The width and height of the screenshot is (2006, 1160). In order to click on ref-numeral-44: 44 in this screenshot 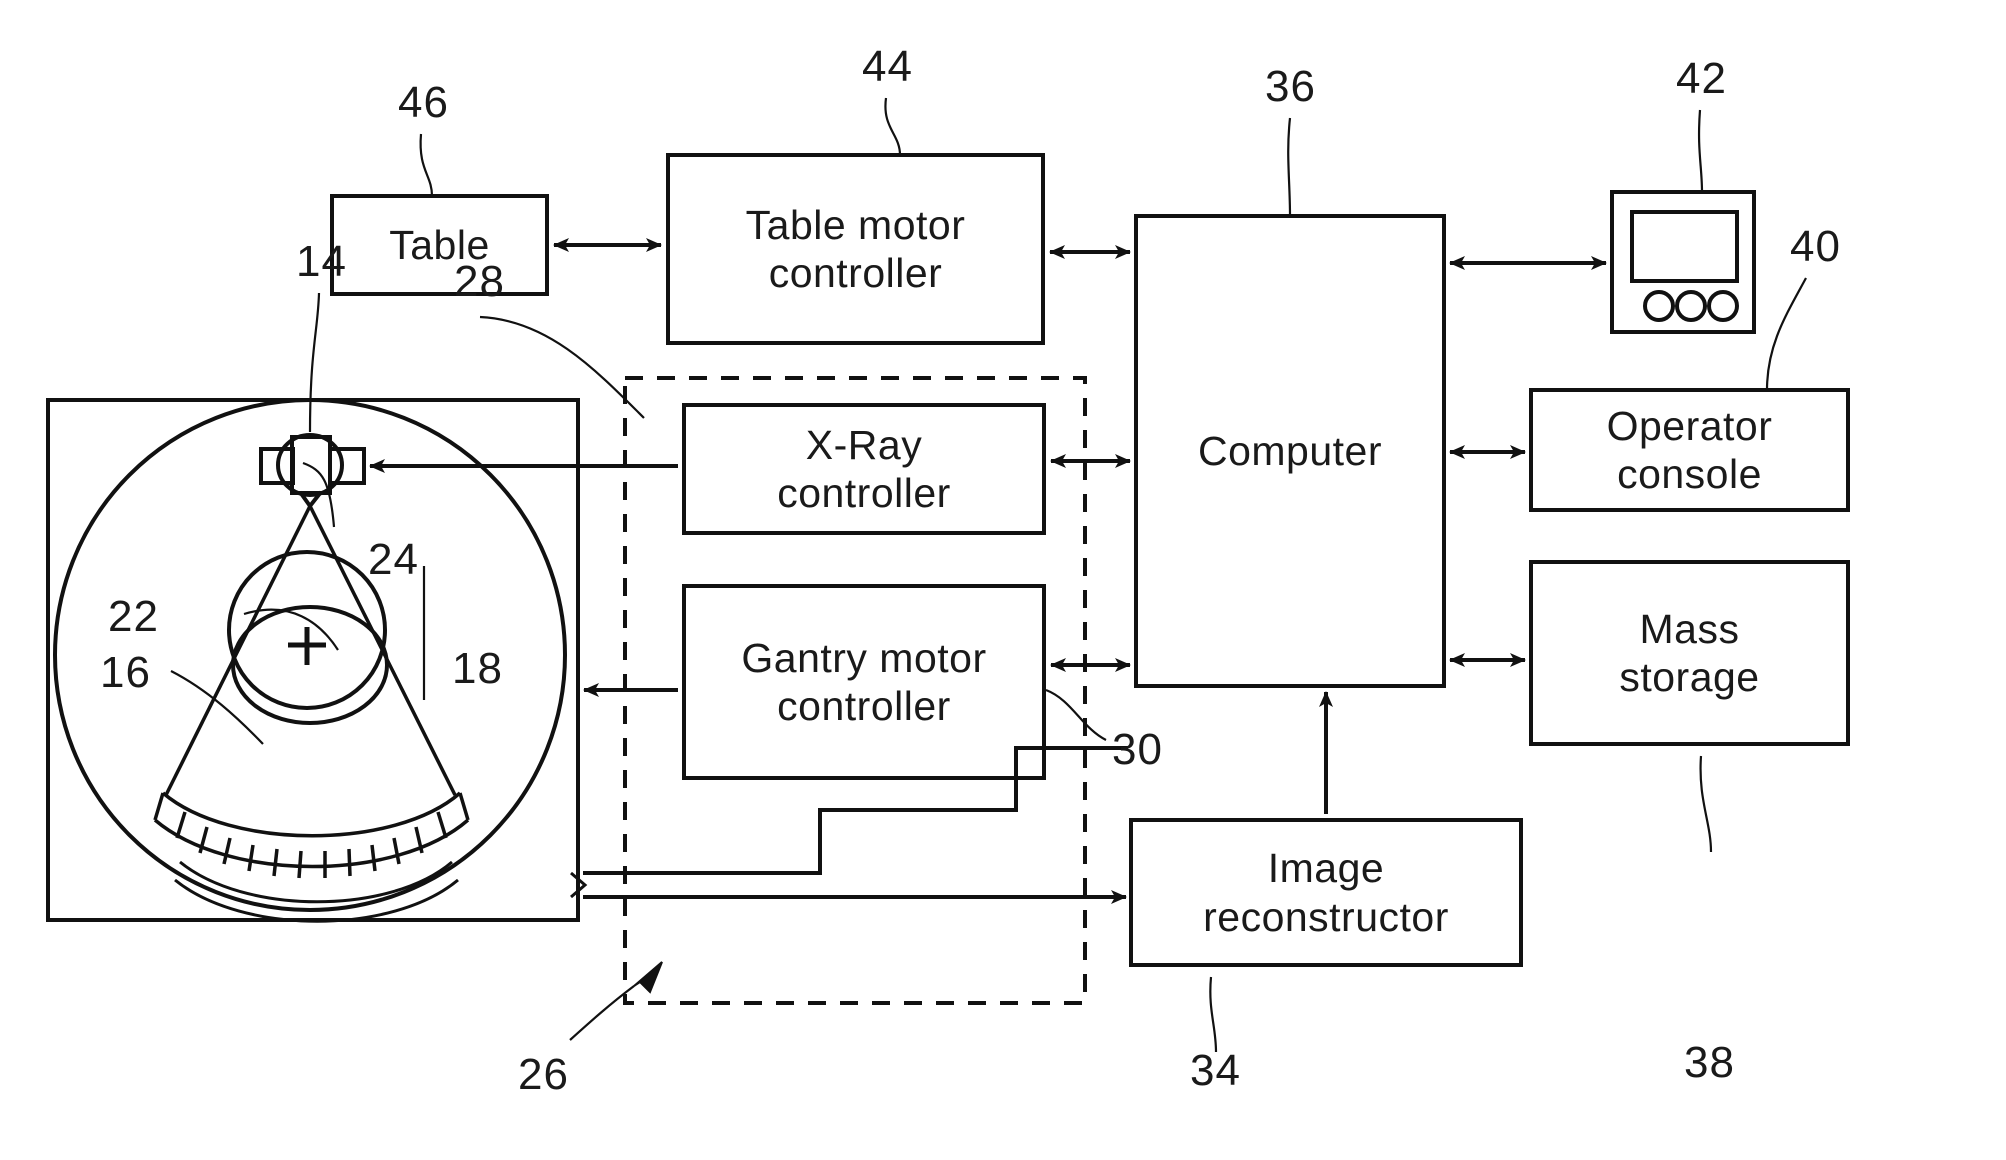, I will do `click(887, 66)`.